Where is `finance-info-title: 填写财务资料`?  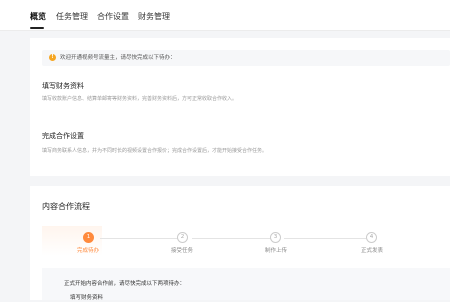
finance-info-title: 填写财务资料 is located at coordinates (63, 86).